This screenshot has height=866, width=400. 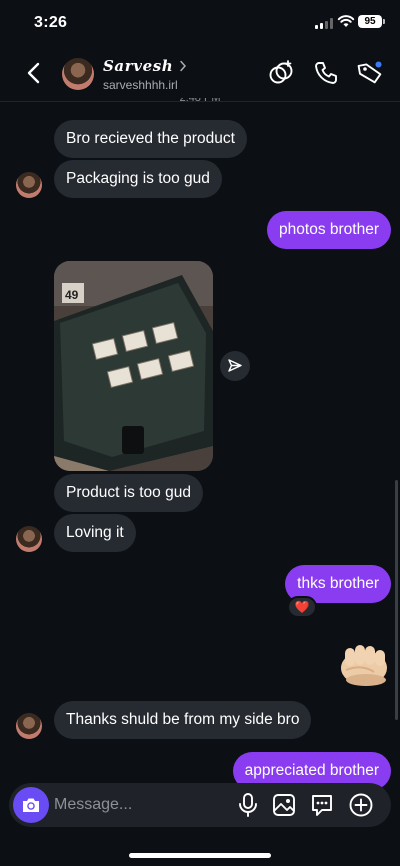 What do you see at coordinates (200, 855) in the screenshot?
I see `home-indicator` at bounding box center [200, 855].